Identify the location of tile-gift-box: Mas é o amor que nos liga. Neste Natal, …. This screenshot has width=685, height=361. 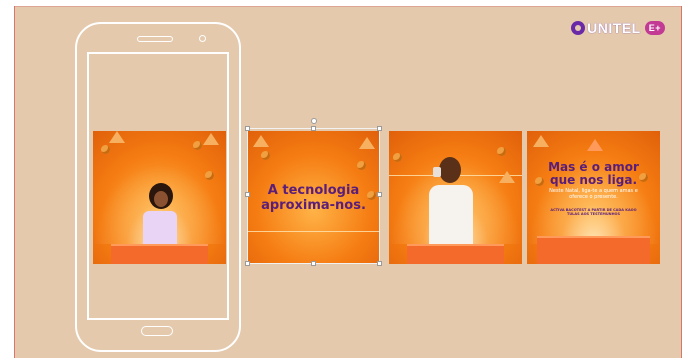
(593, 197).